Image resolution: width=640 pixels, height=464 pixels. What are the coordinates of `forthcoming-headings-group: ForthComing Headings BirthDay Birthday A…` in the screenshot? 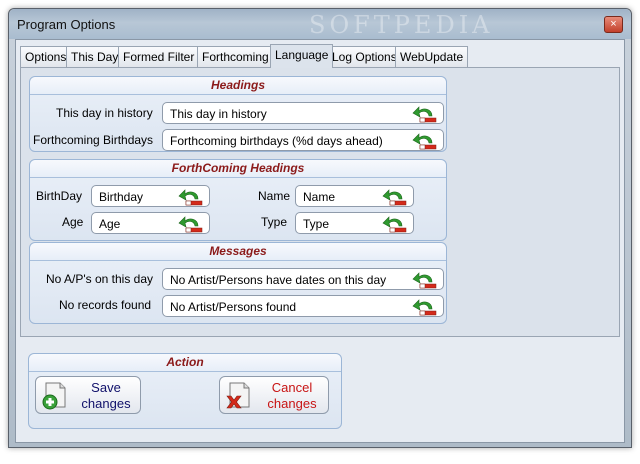 It's located at (238, 200).